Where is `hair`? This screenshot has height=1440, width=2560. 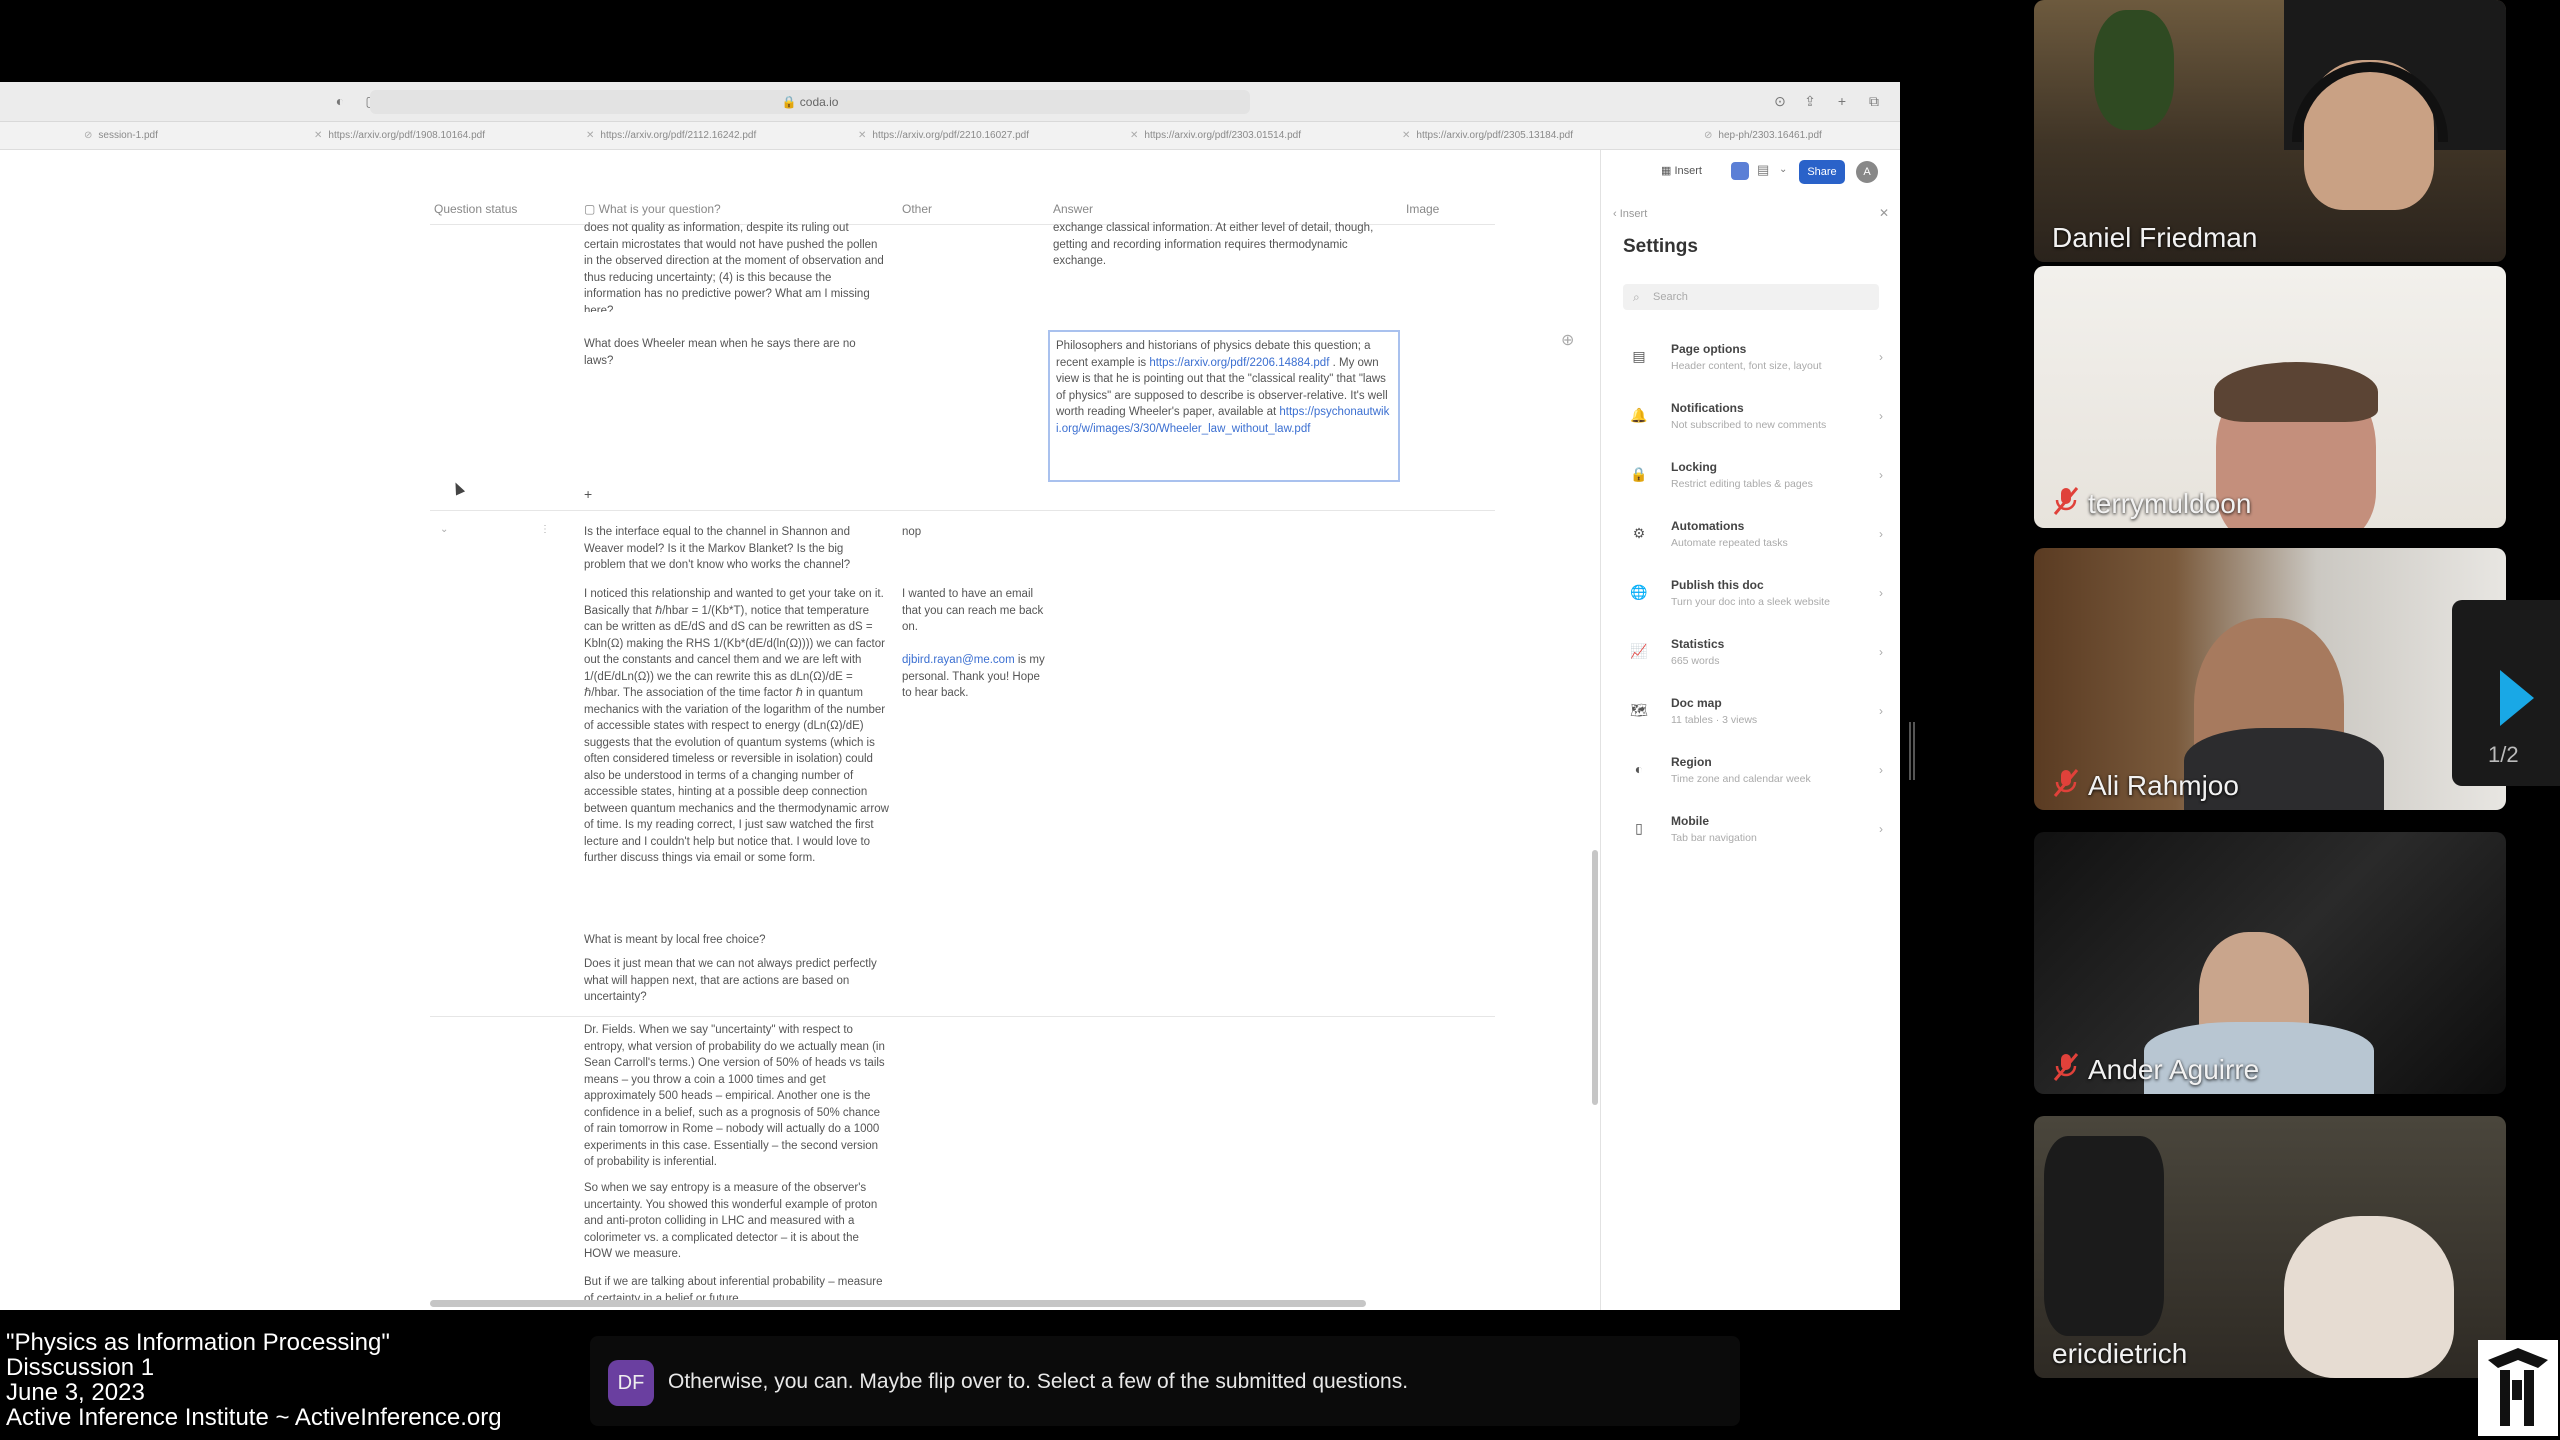 hair is located at coordinates (2296, 392).